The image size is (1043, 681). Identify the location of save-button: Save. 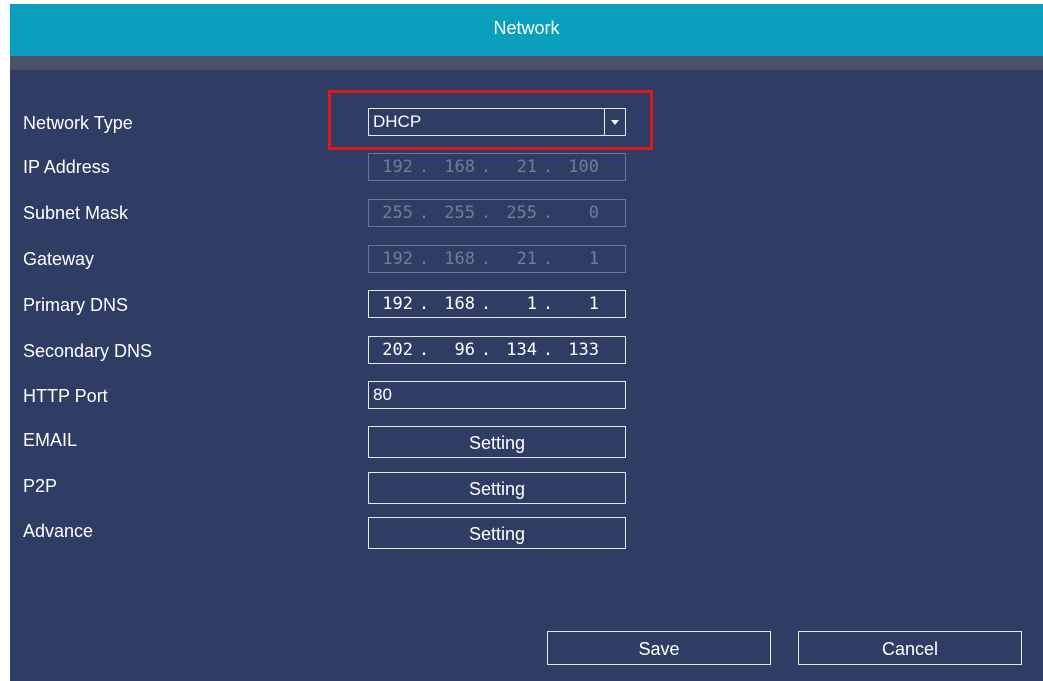
(659, 648).